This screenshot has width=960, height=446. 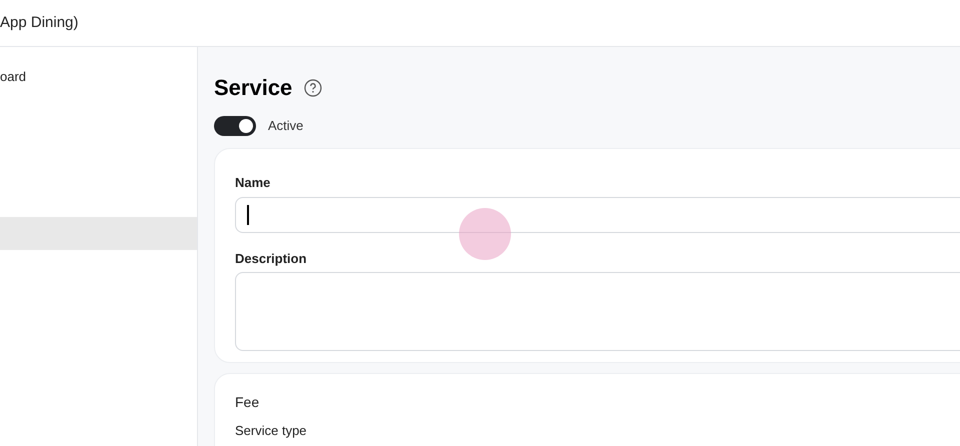 I want to click on section-title: Fee, so click(x=247, y=402).